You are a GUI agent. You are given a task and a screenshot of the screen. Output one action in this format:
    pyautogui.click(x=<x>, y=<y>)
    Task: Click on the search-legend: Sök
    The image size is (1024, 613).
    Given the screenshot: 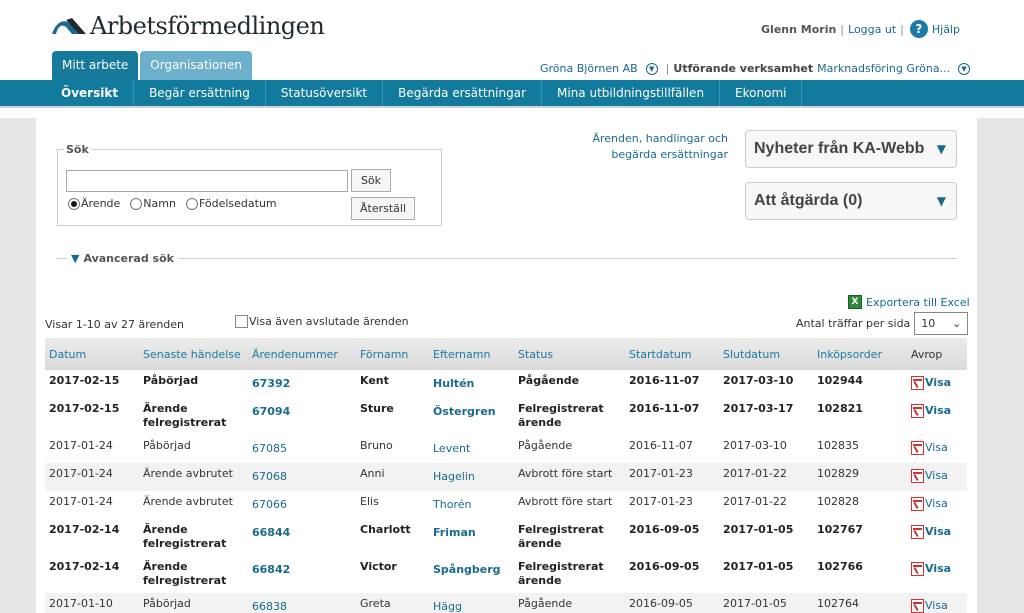 What is the action you would take?
    pyautogui.click(x=77, y=149)
    